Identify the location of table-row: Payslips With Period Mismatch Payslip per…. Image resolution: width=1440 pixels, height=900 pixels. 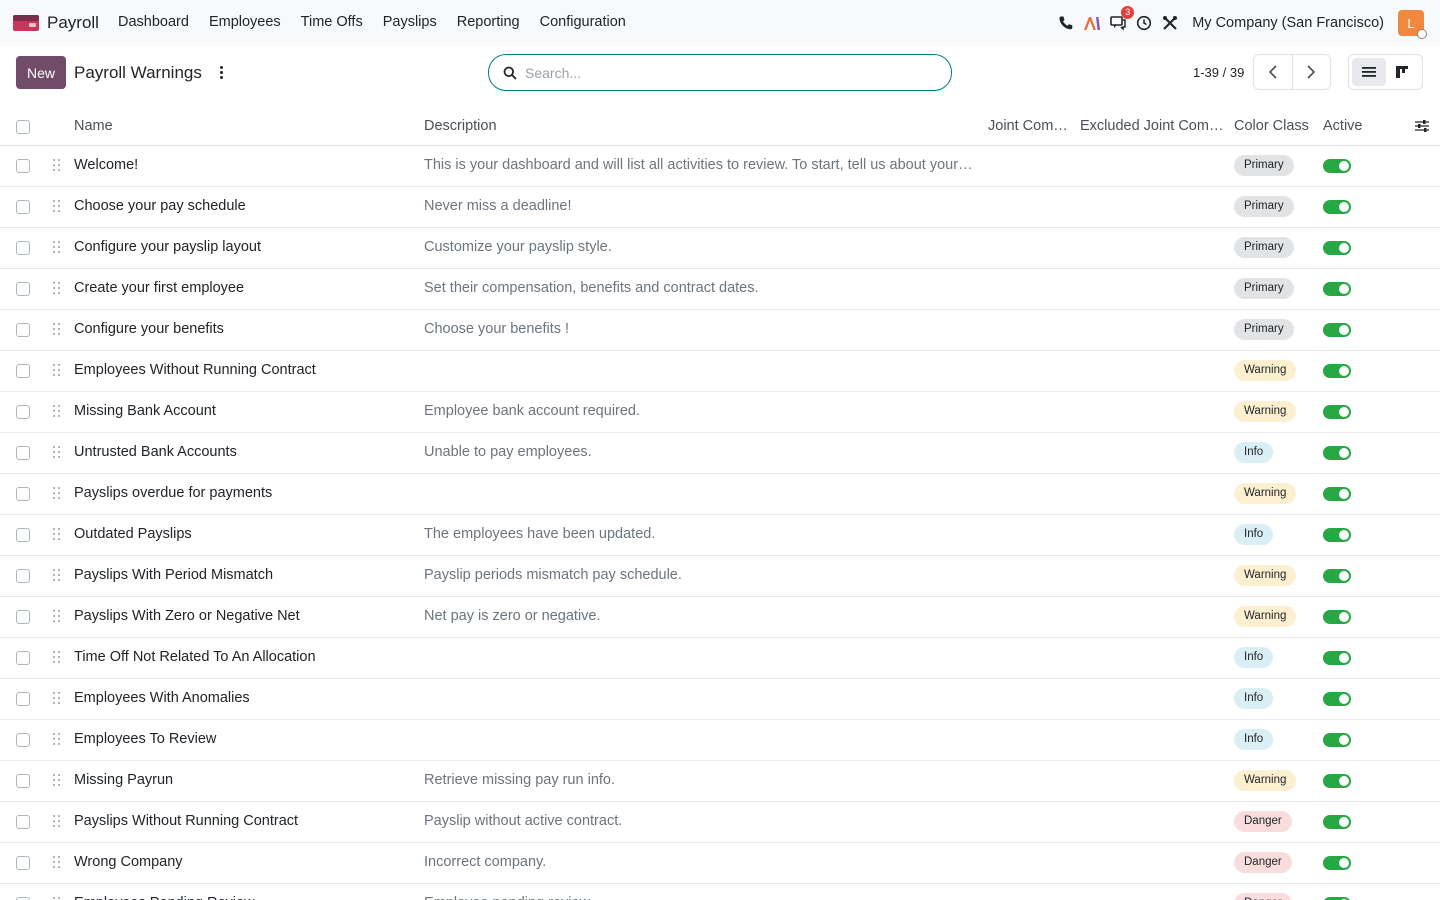
(720, 576).